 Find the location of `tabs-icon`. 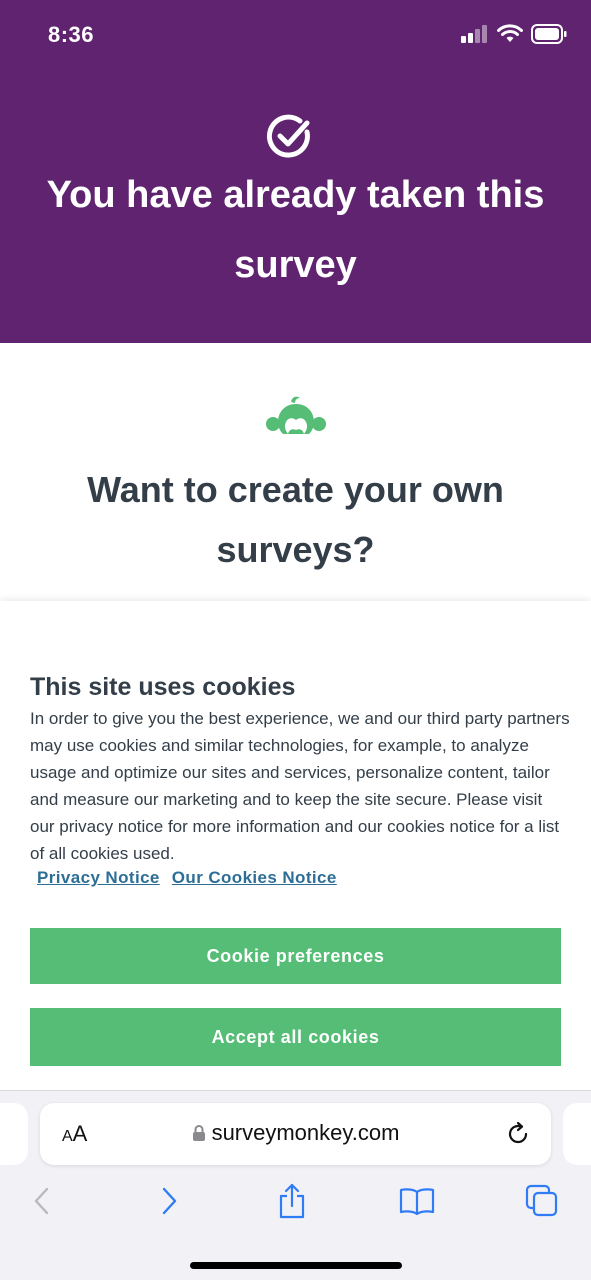

tabs-icon is located at coordinates (541, 1200).